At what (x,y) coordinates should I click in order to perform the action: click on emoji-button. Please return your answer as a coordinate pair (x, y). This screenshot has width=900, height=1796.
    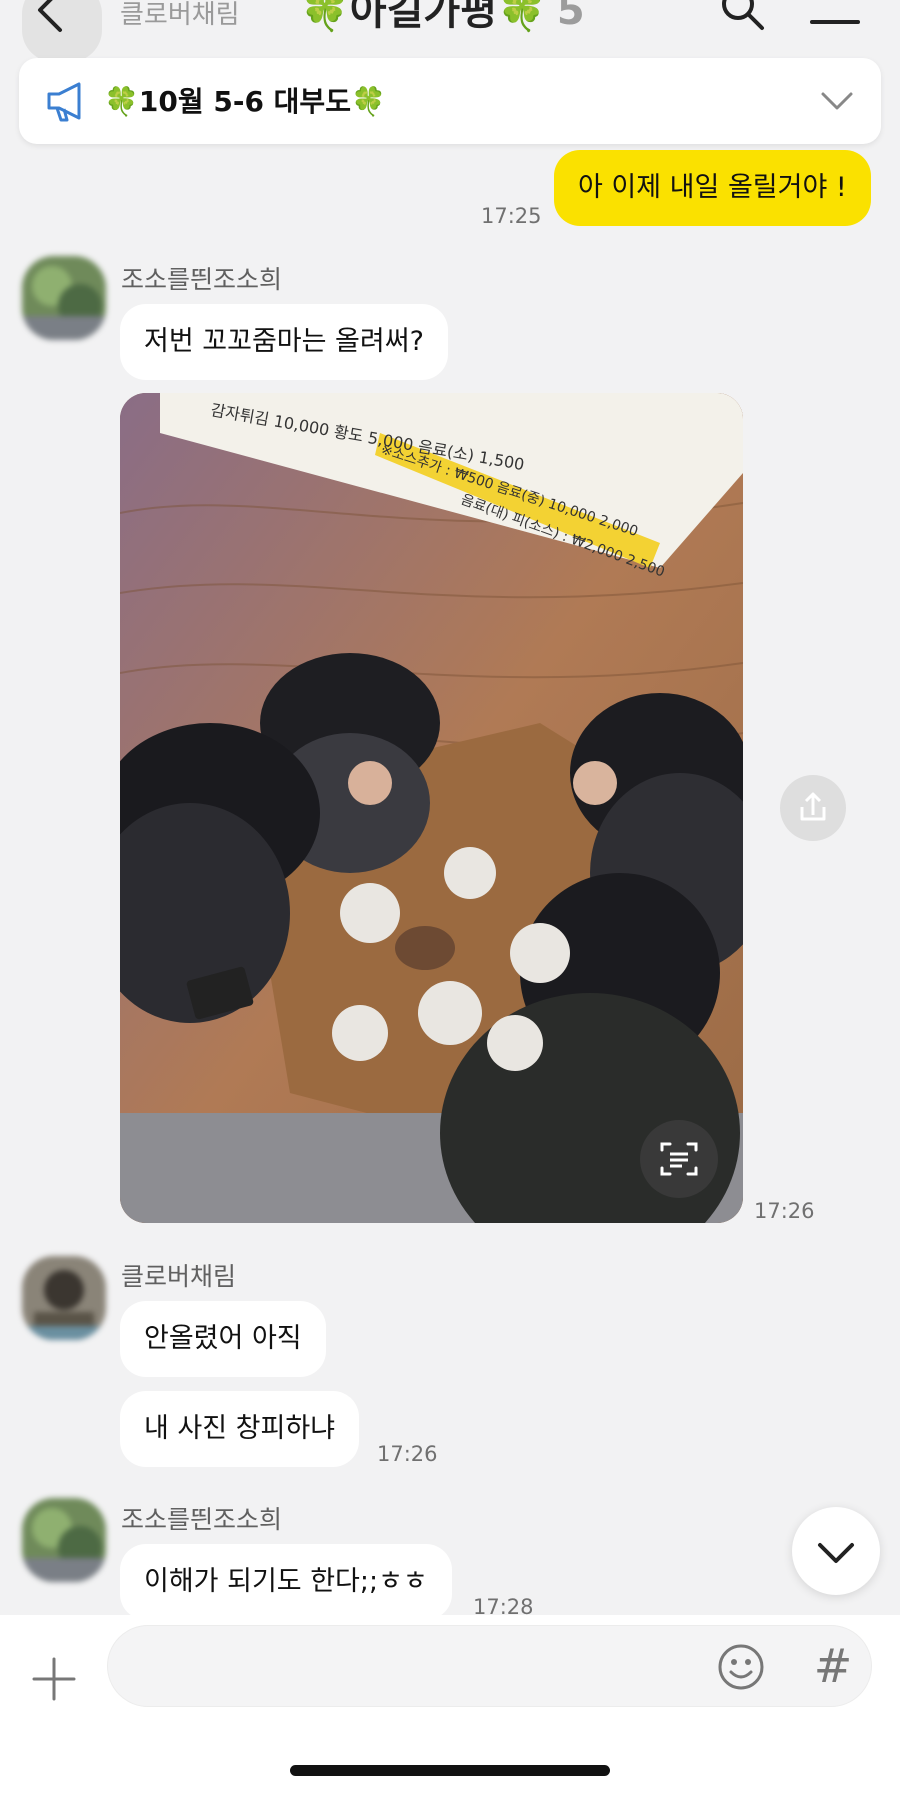
    Looking at the image, I should click on (741, 1667).